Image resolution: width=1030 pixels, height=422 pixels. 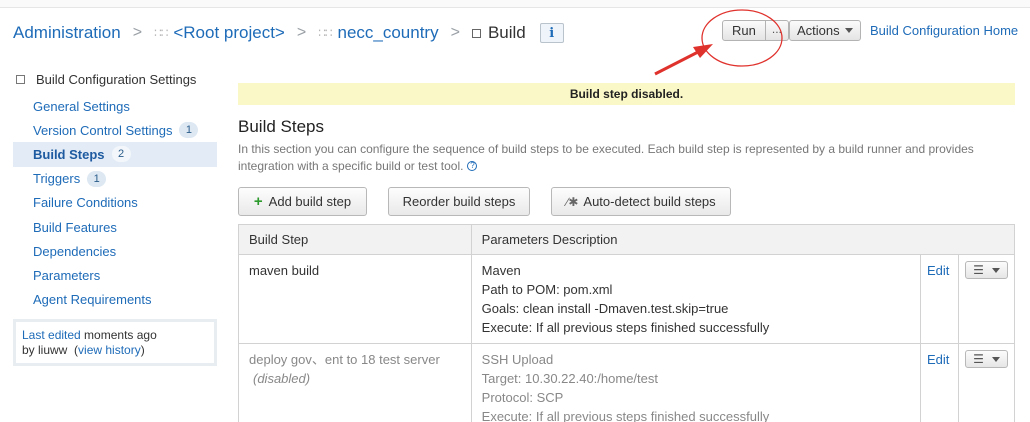 I want to click on step-param-line: Path to POM: pom.xml, so click(x=547, y=289).